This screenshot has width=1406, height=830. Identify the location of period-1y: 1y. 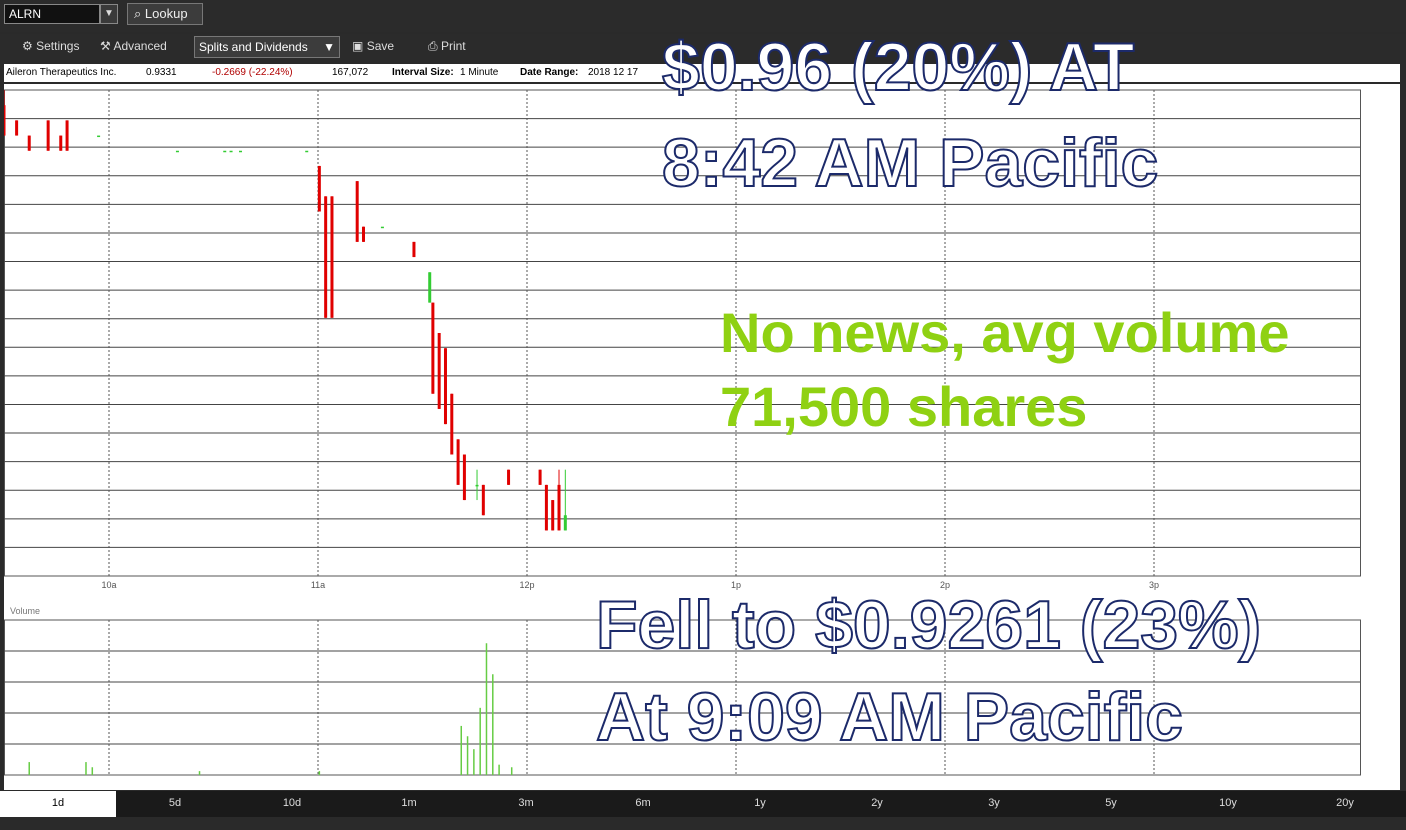
(760, 804).